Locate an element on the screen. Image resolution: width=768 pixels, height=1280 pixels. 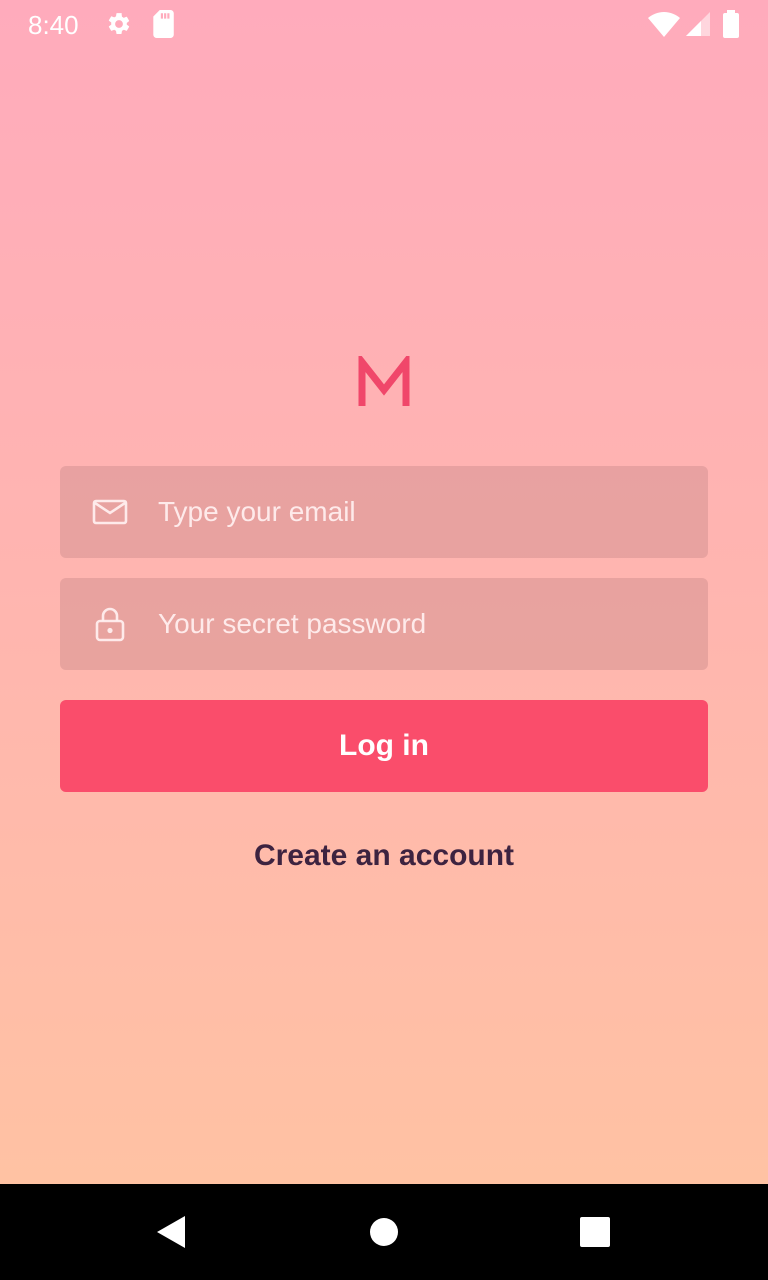
mail-icon is located at coordinates (110, 512).